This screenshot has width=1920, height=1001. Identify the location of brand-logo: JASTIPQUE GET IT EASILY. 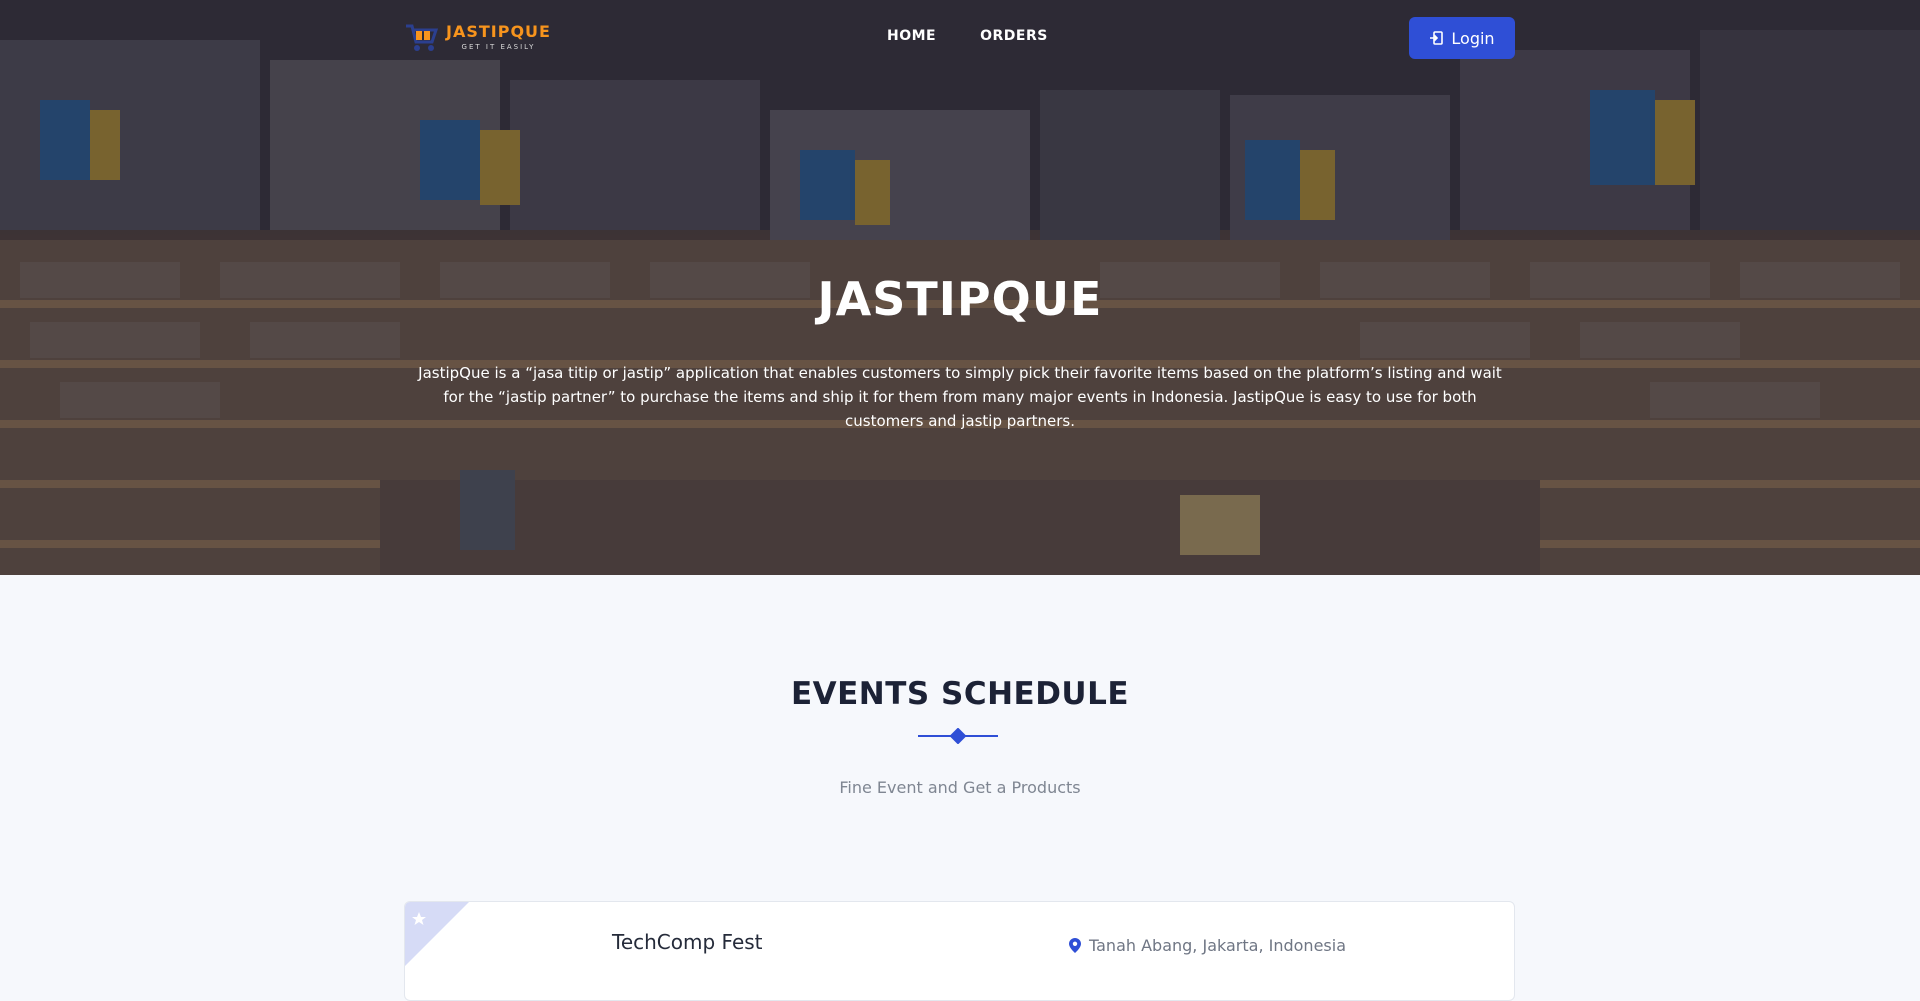
(477, 36).